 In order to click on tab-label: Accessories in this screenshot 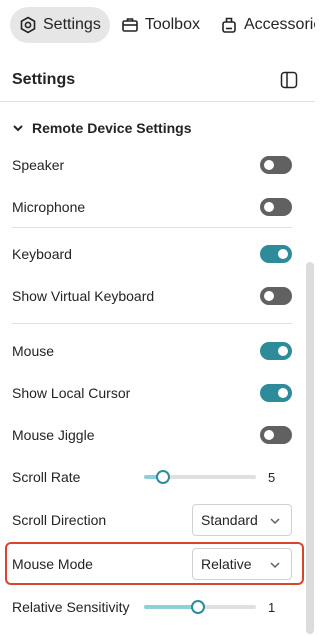, I will do `click(279, 24)`.